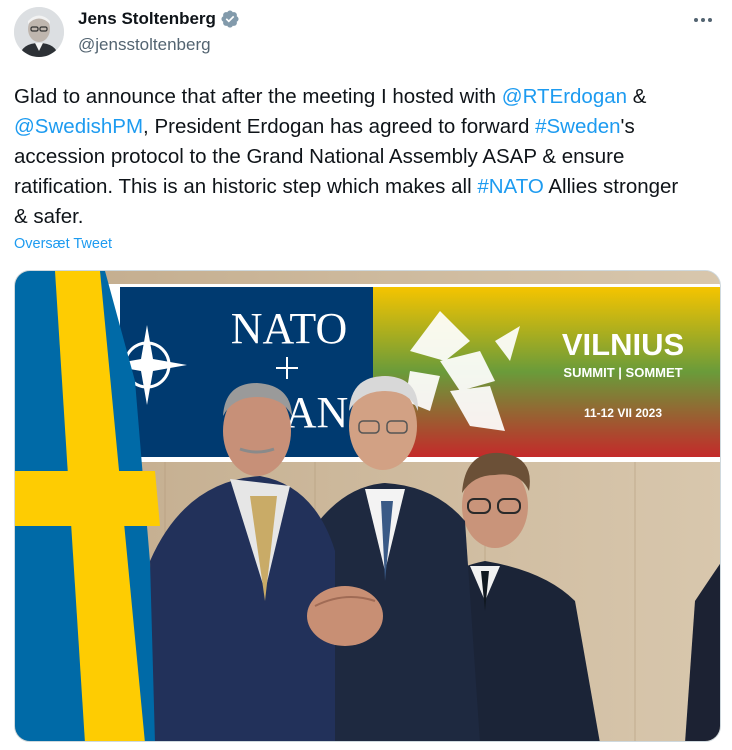 The height and width of the screenshot is (750, 732). What do you see at coordinates (622, 372) in the screenshot?
I see `banner-summit-text: SUMMIT | SOMMET` at bounding box center [622, 372].